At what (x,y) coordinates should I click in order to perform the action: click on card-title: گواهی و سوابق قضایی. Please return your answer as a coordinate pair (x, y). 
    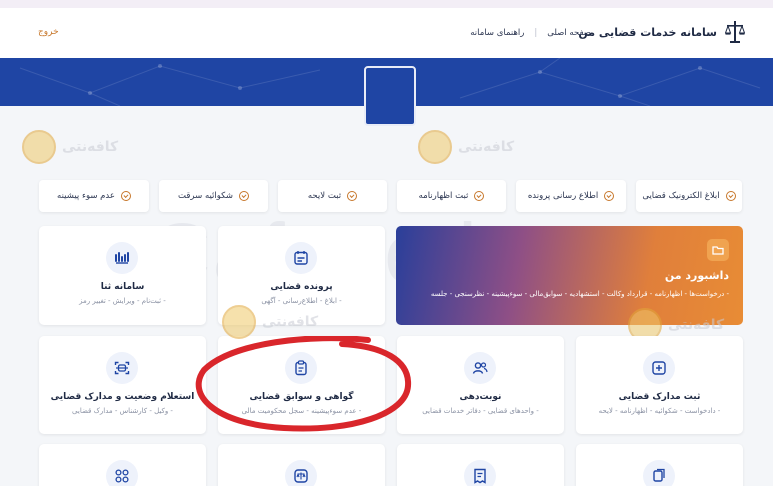
    Looking at the image, I should click on (301, 397).